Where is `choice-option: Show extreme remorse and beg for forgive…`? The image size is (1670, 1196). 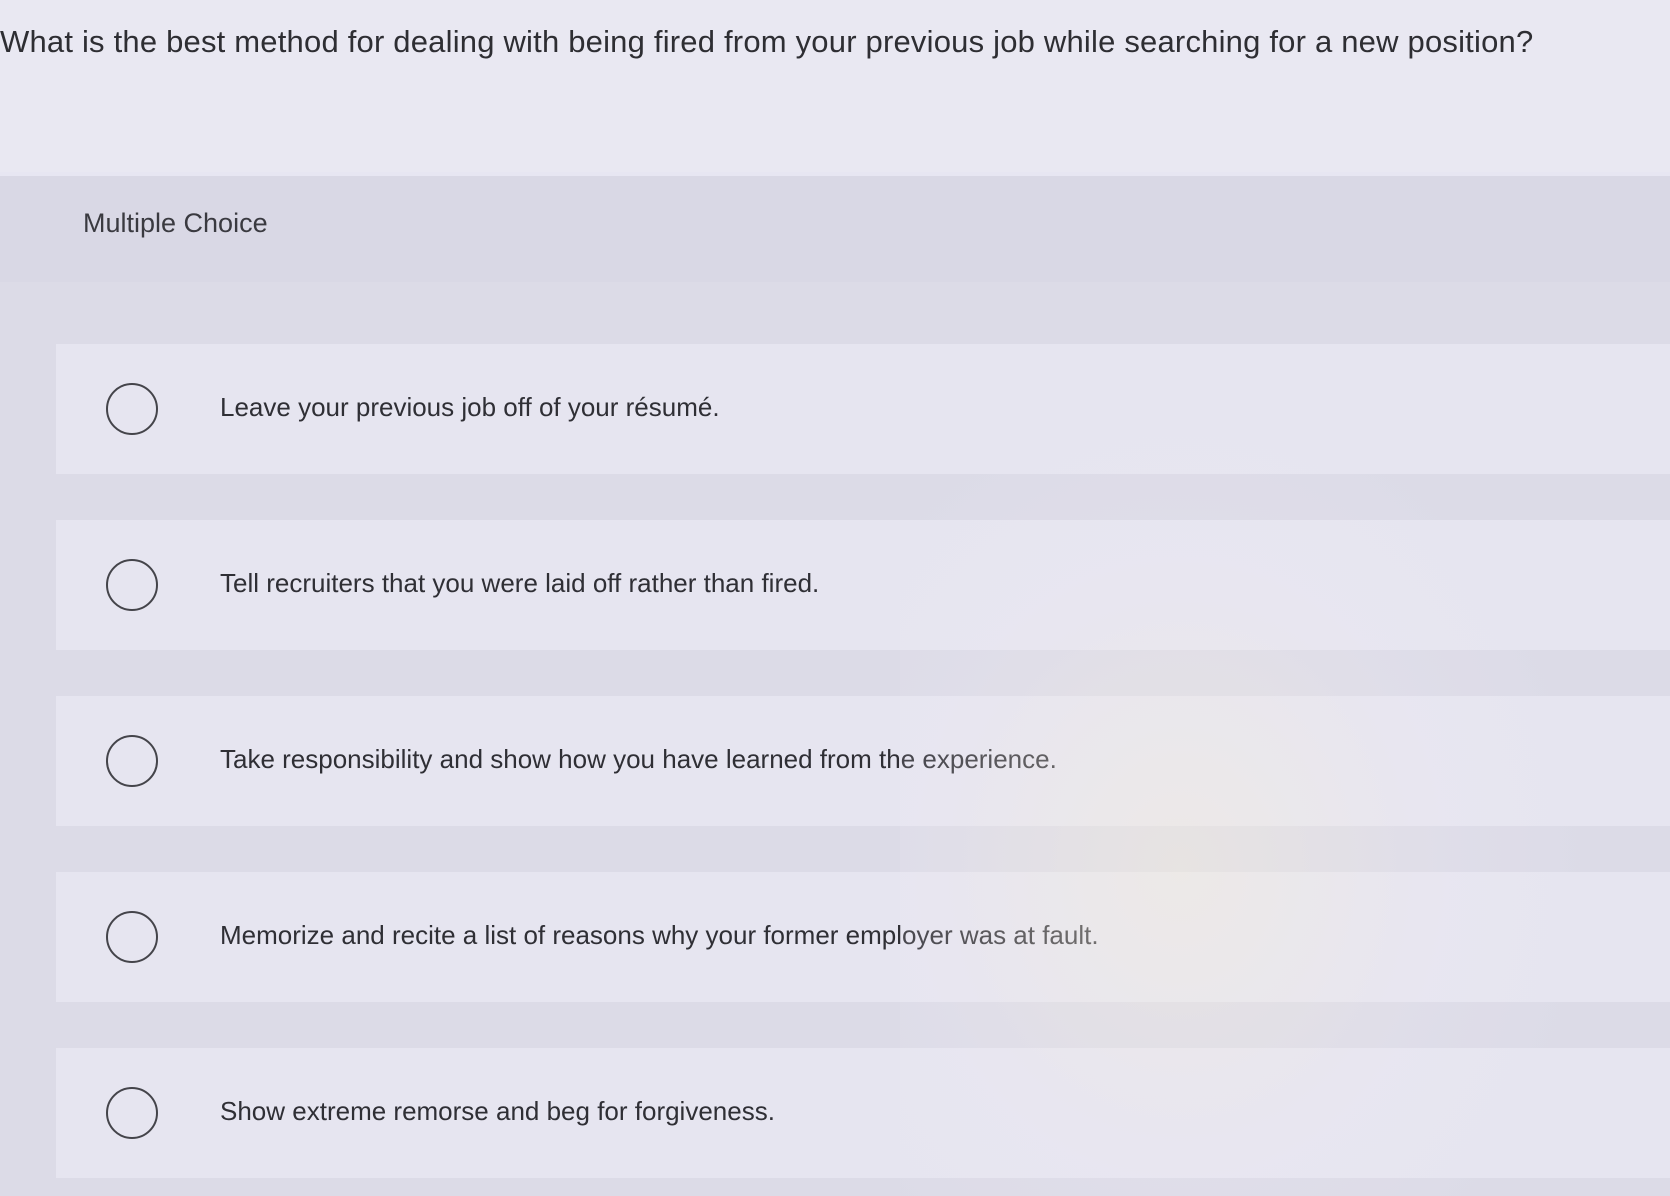
choice-option: Show extreme remorse and beg for forgive… is located at coordinates (863, 1113).